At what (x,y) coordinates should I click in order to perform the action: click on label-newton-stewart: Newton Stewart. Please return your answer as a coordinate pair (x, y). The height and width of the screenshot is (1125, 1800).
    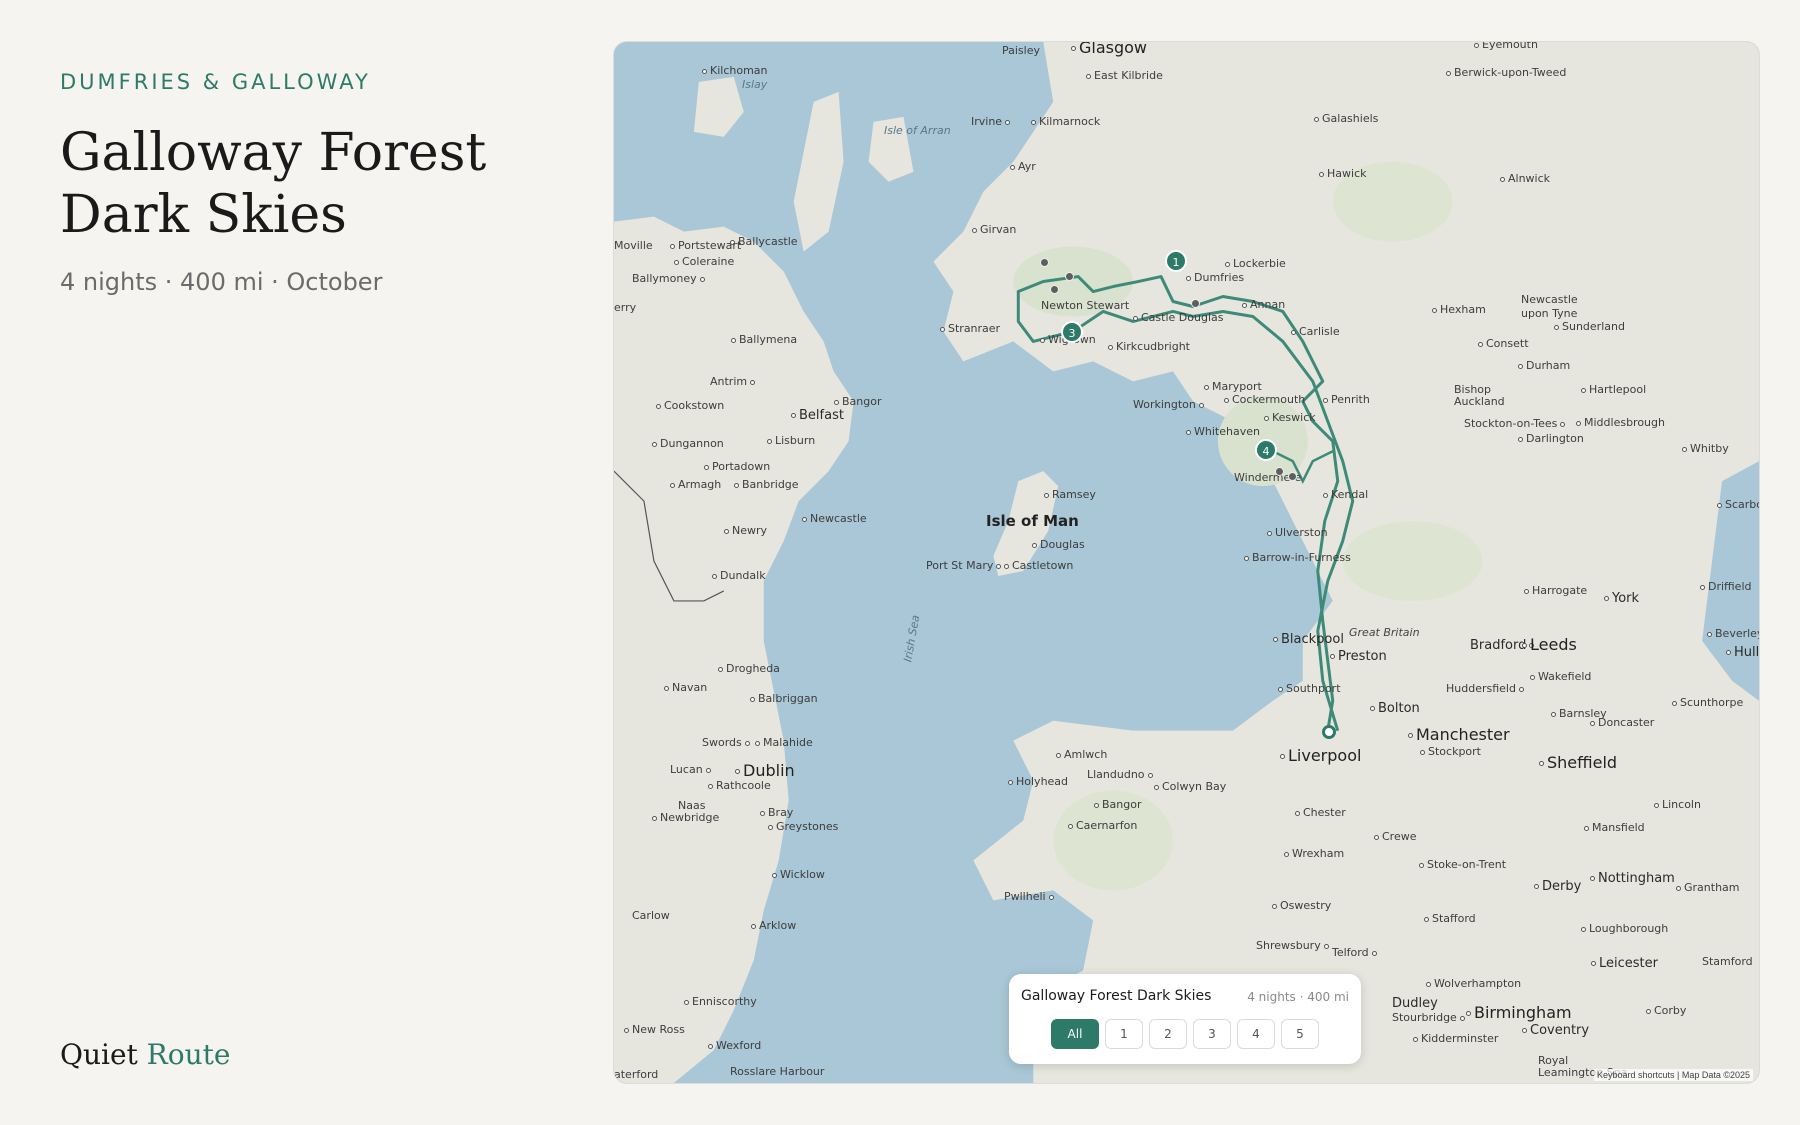
    Looking at the image, I should click on (1085, 305).